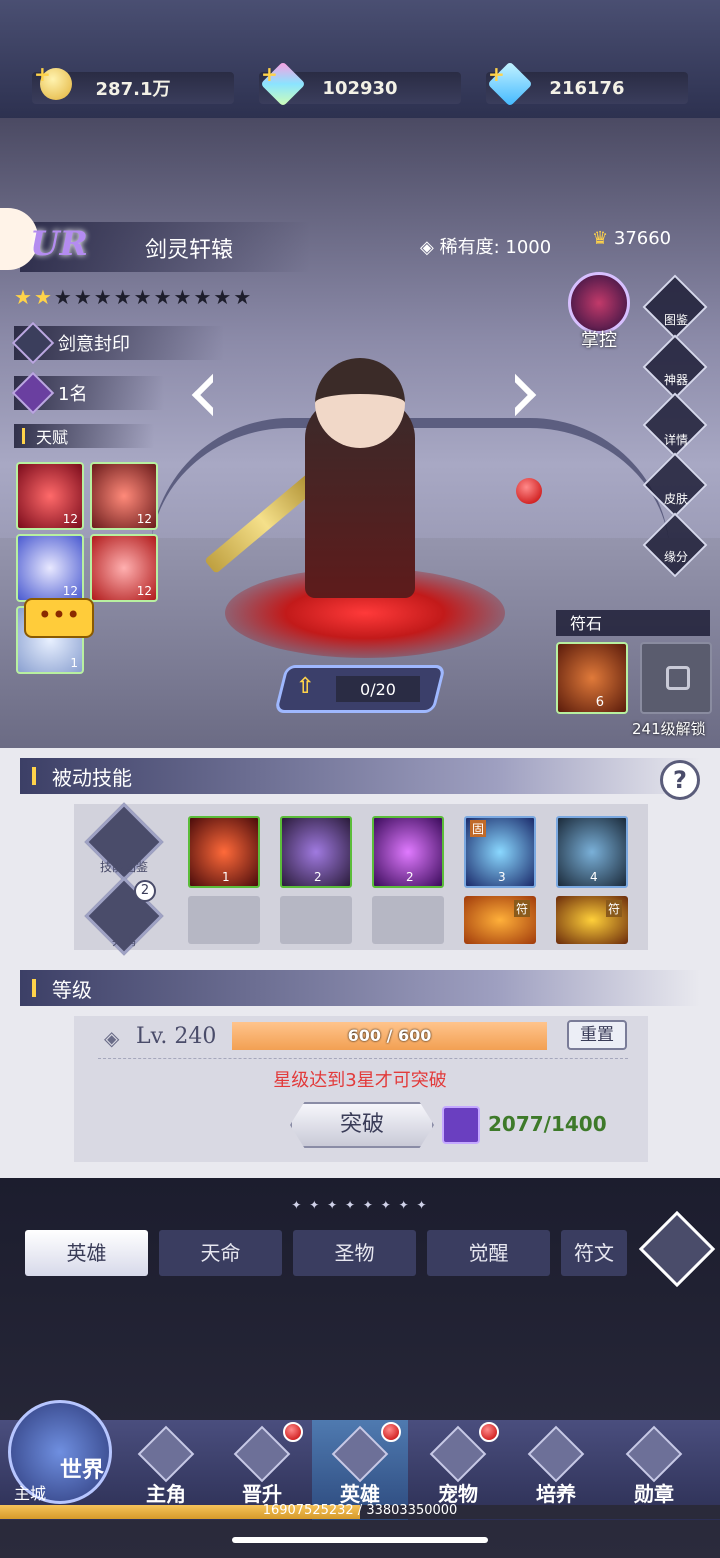 This screenshot has height=1558, width=720. What do you see at coordinates (556, 1454) in the screenshot?
I see `train-icon` at bounding box center [556, 1454].